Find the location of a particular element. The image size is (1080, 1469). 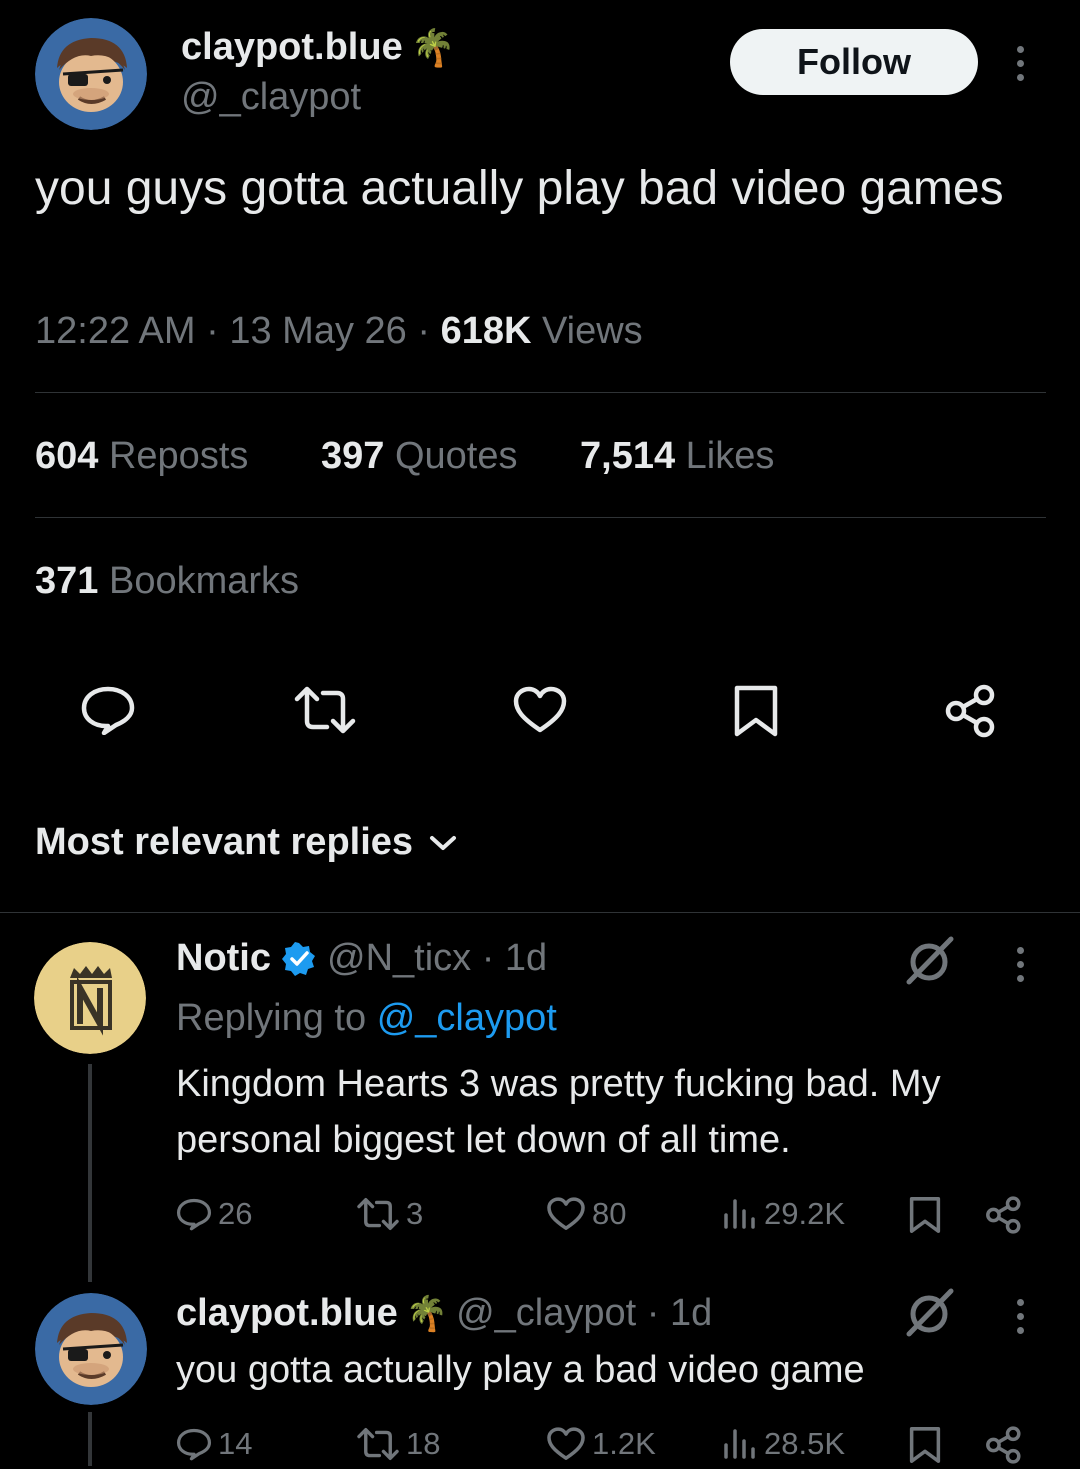

likes-label: Likes is located at coordinates (730, 456).